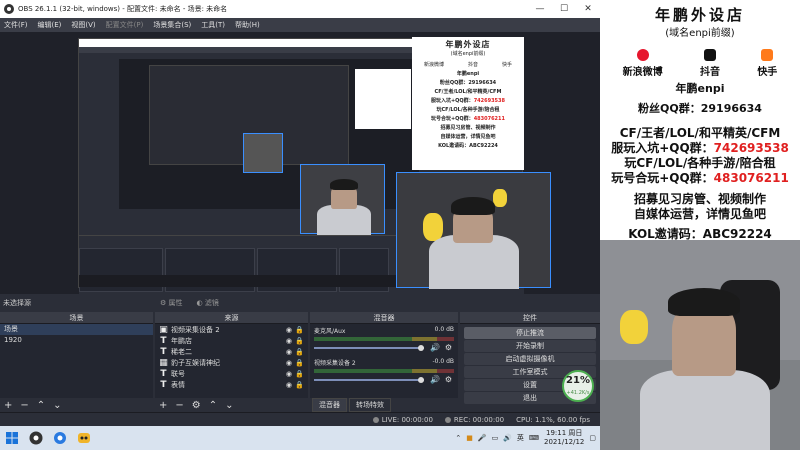 The width and height of the screenshot is (800, 450). Describe the element at coordinates (76, 340) in the screenshot. I see `scene-item: 1920` at that location.